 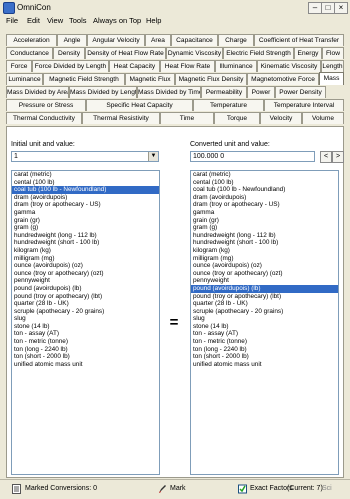 I want to click on list-item: ton (short - 2000 lb), so click(x=264, y=357).